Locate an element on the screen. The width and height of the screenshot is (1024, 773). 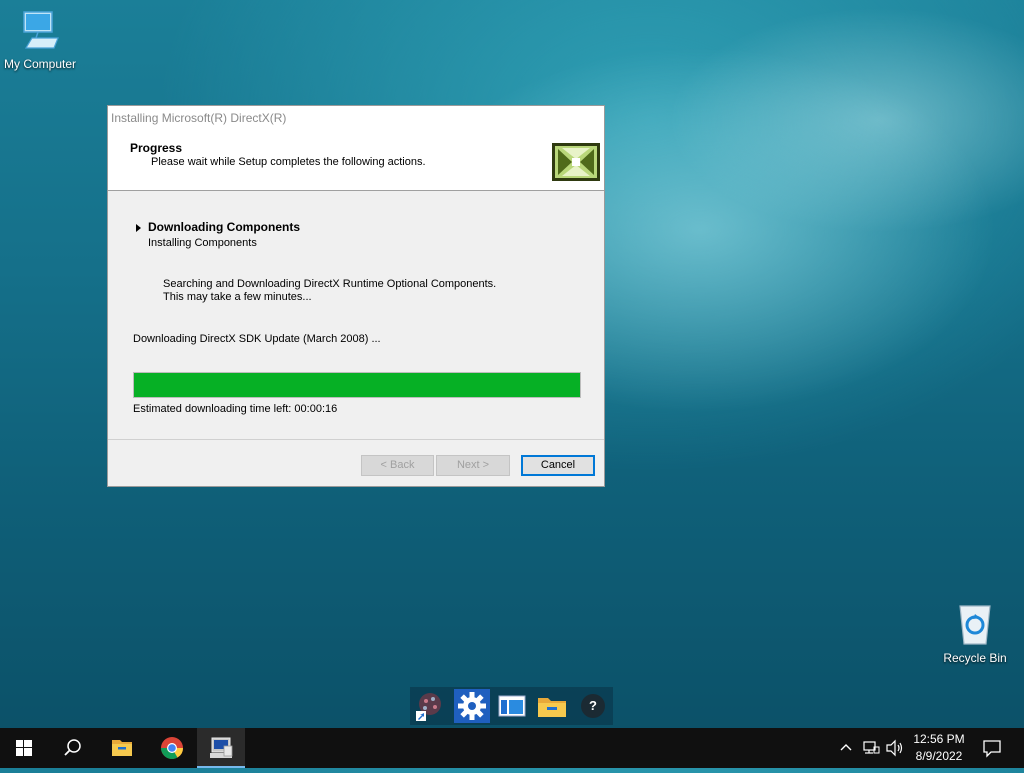
notifications-icon is located at coordinates (992, 748).